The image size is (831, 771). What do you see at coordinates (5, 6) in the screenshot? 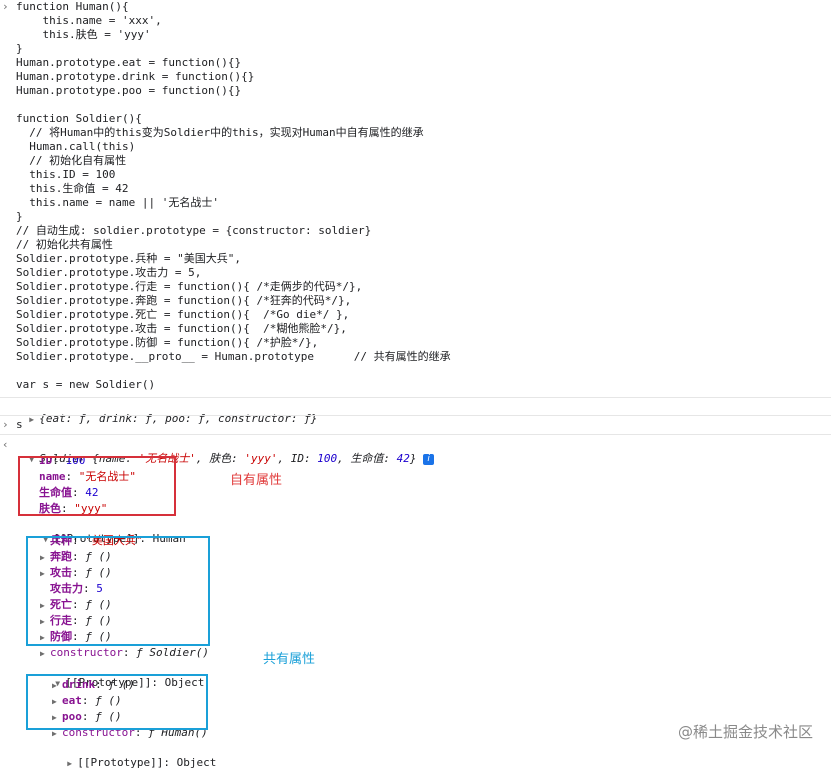
I see `input-prompt-1: ›` at bounding box center [5, 6].